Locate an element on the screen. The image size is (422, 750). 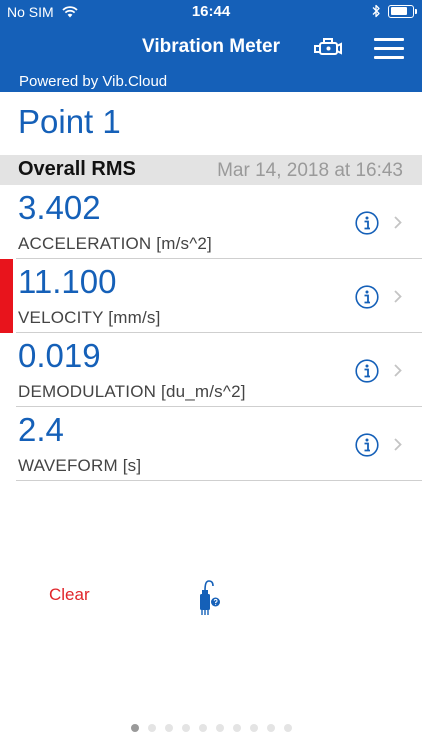
measurement-label: WAVEFORM [s] is located at coordinates (80, 465).